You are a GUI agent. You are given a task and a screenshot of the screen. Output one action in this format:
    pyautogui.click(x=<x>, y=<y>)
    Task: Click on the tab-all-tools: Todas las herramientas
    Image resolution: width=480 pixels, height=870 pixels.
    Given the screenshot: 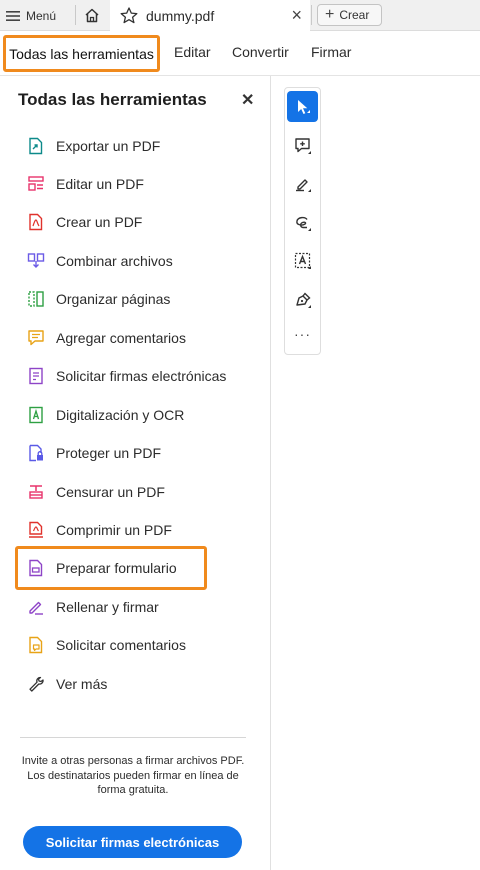 What is the action you would take?
    pyautogui.click(x=81, y=53)
    